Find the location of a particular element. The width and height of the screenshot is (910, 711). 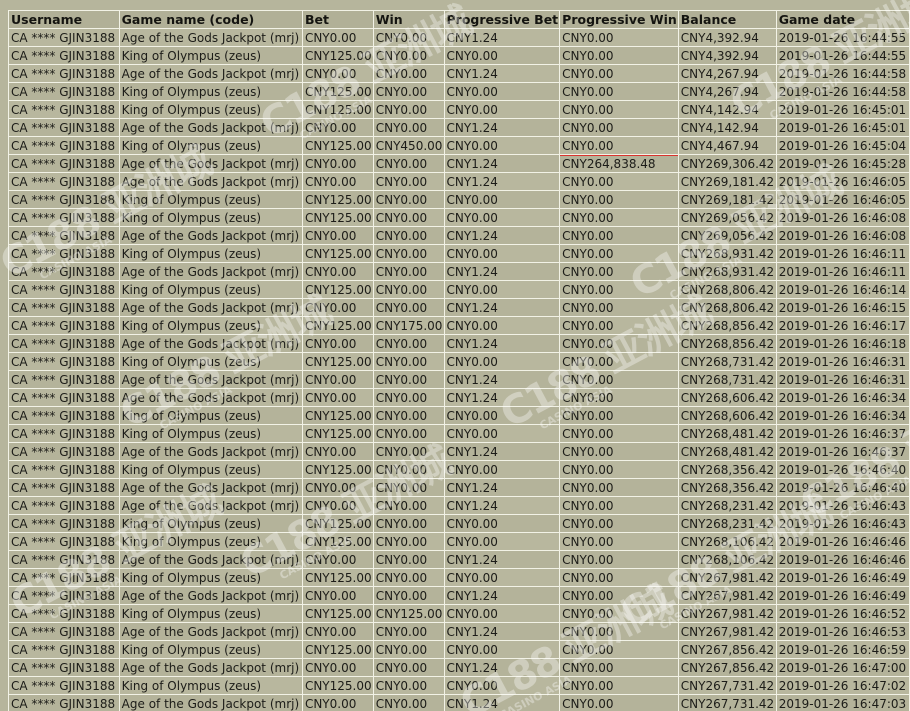

cell-balance: CNY268,231.42 is located at coordinates (727, 523).